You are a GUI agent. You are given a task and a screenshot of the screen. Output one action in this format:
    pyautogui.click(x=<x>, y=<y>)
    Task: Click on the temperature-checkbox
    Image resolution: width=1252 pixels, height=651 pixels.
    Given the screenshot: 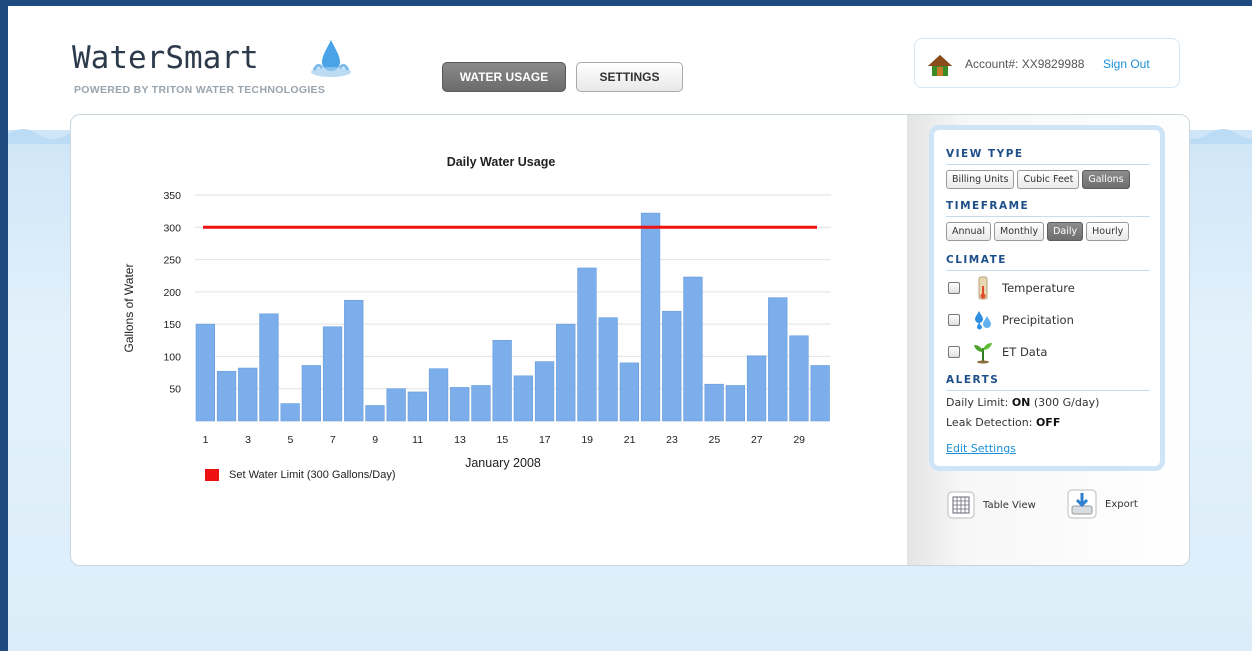 What is the action you would take?
    pyautogui.click(x=954, y=288)
    